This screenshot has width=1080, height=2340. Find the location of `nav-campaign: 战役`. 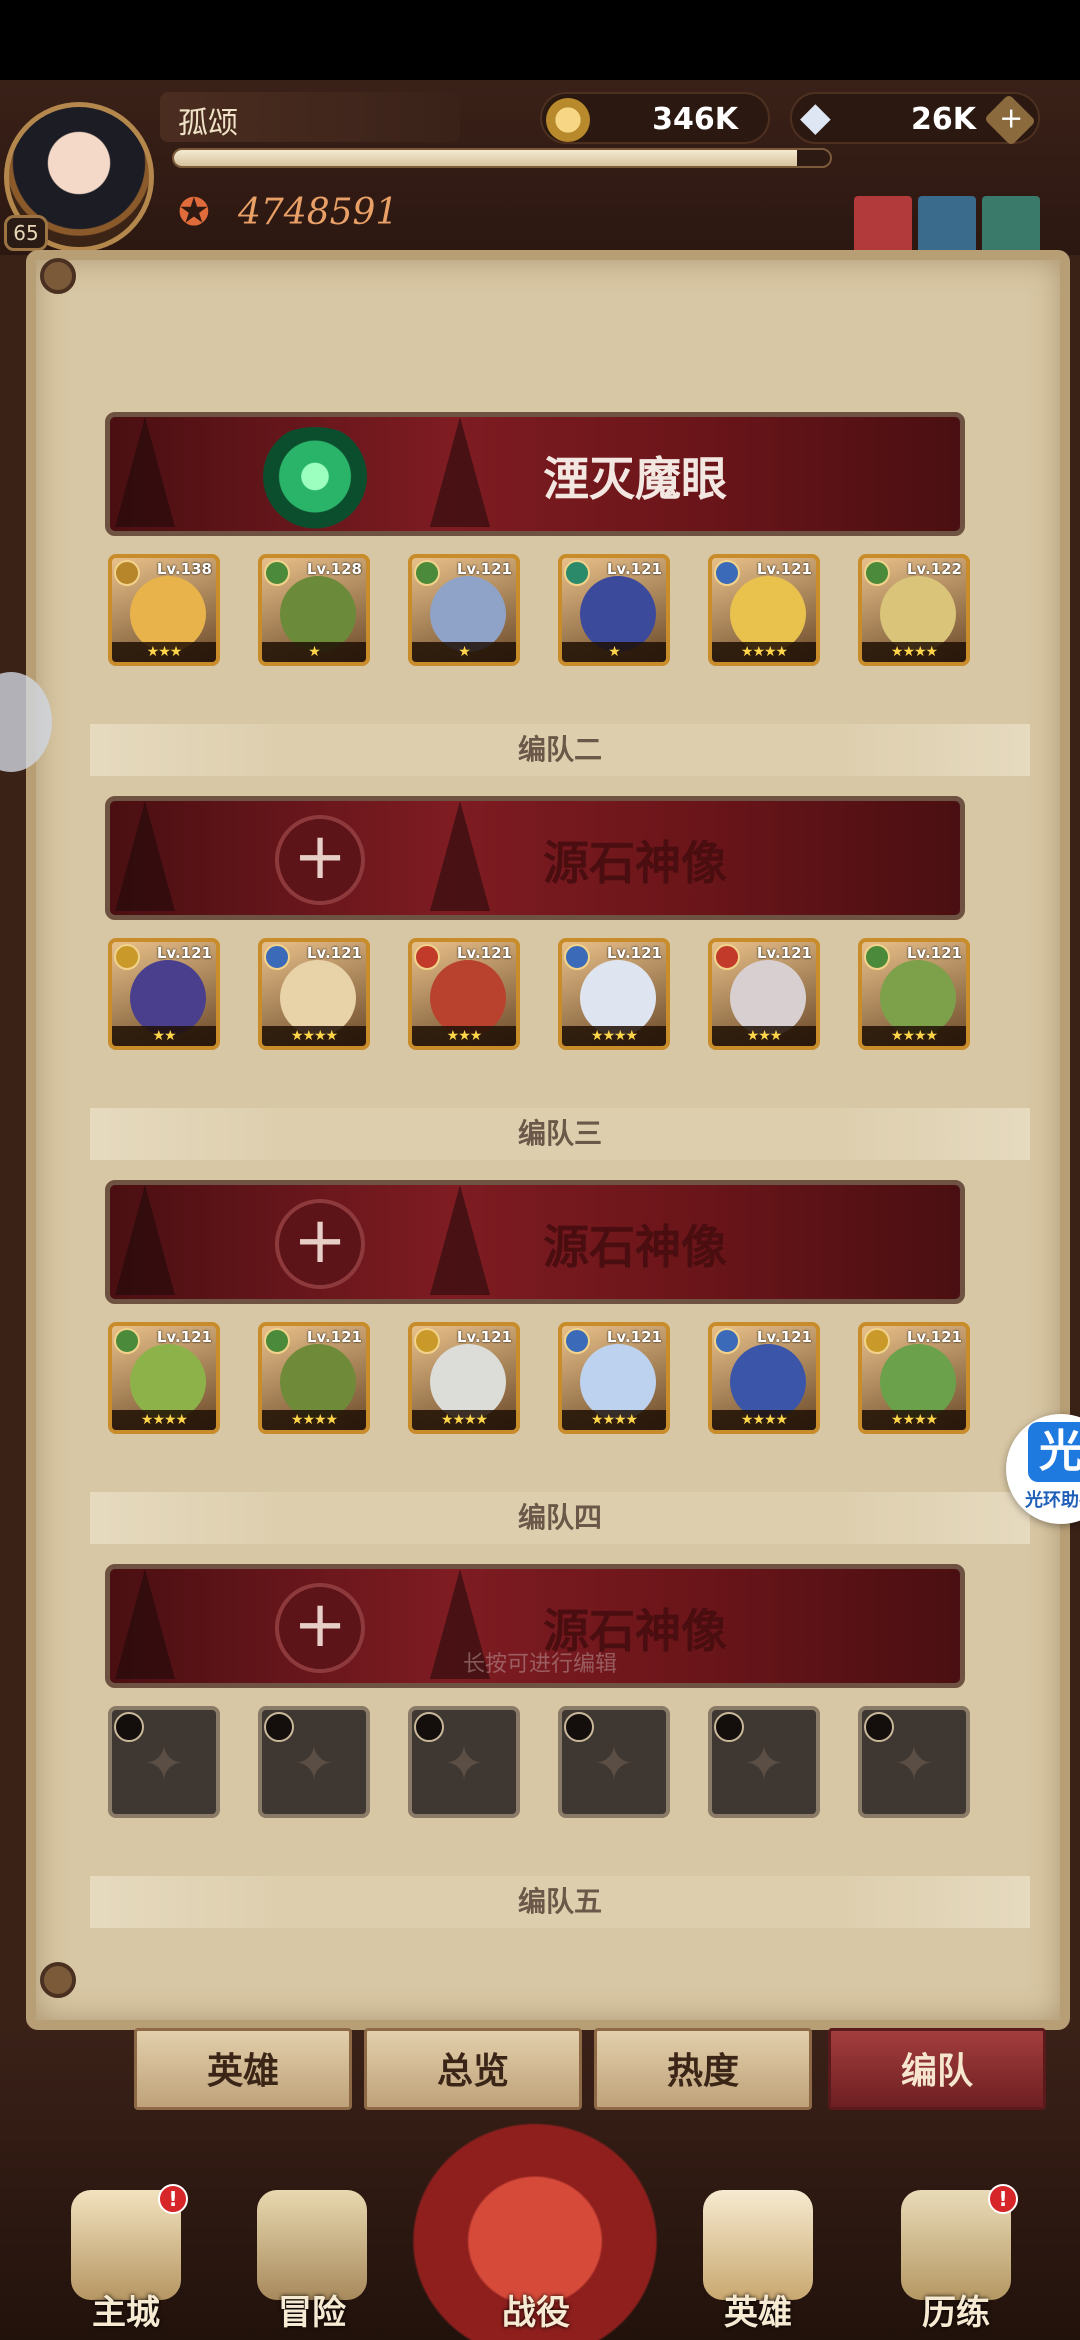

nav-campaign: 战役 is located at coordinates (536, 2265).